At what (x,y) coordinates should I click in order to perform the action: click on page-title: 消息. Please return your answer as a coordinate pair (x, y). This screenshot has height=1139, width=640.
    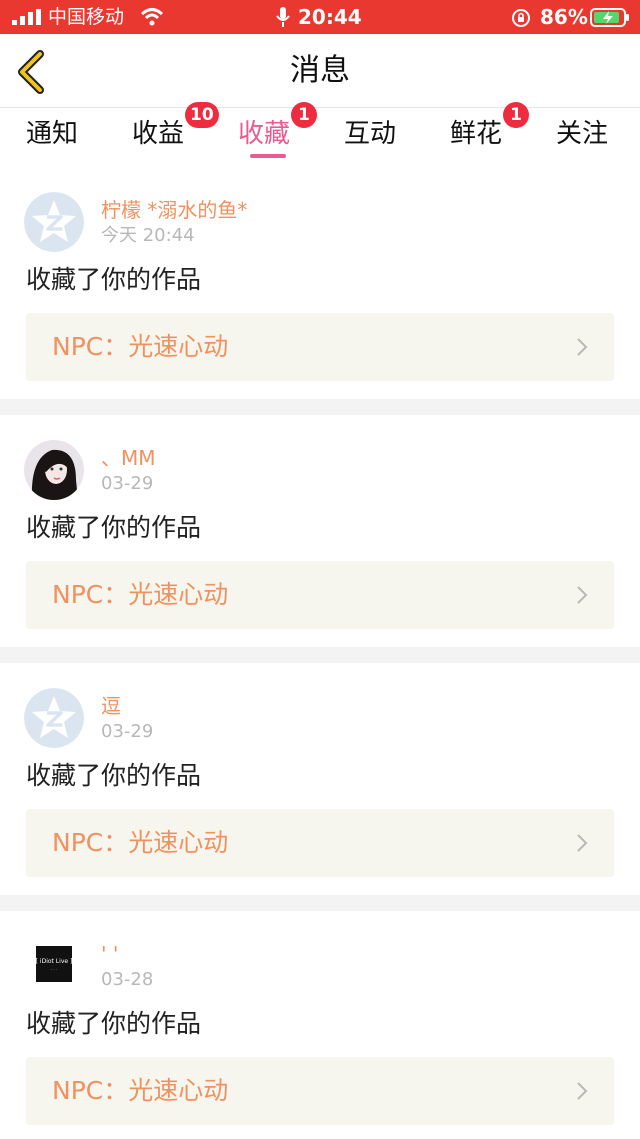
    Looking at the image, I should click on (320, 70).